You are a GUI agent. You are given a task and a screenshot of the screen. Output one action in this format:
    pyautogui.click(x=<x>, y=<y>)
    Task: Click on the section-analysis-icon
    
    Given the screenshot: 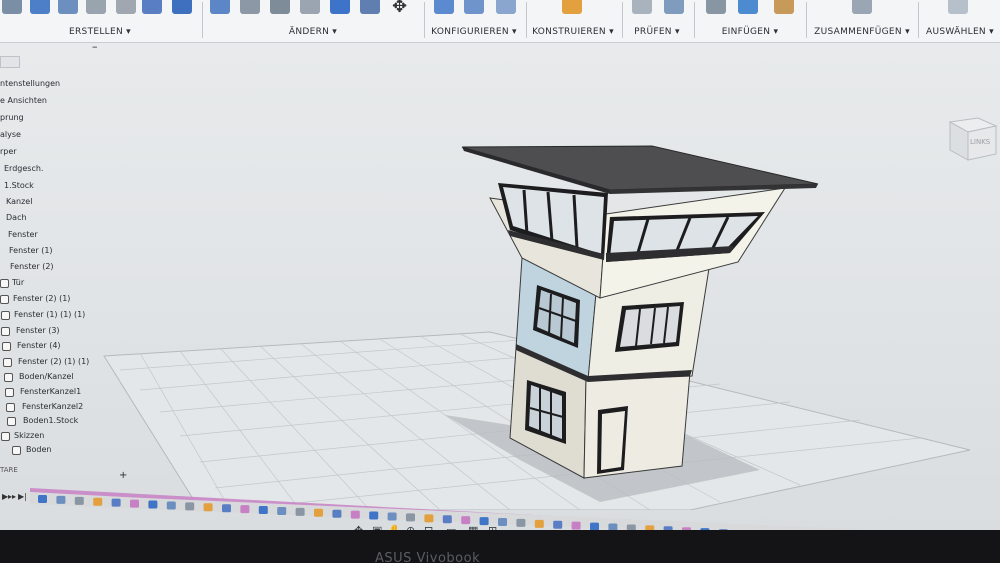 What is the action you would take?
    pyautogui.click(x=674, y=7)
    